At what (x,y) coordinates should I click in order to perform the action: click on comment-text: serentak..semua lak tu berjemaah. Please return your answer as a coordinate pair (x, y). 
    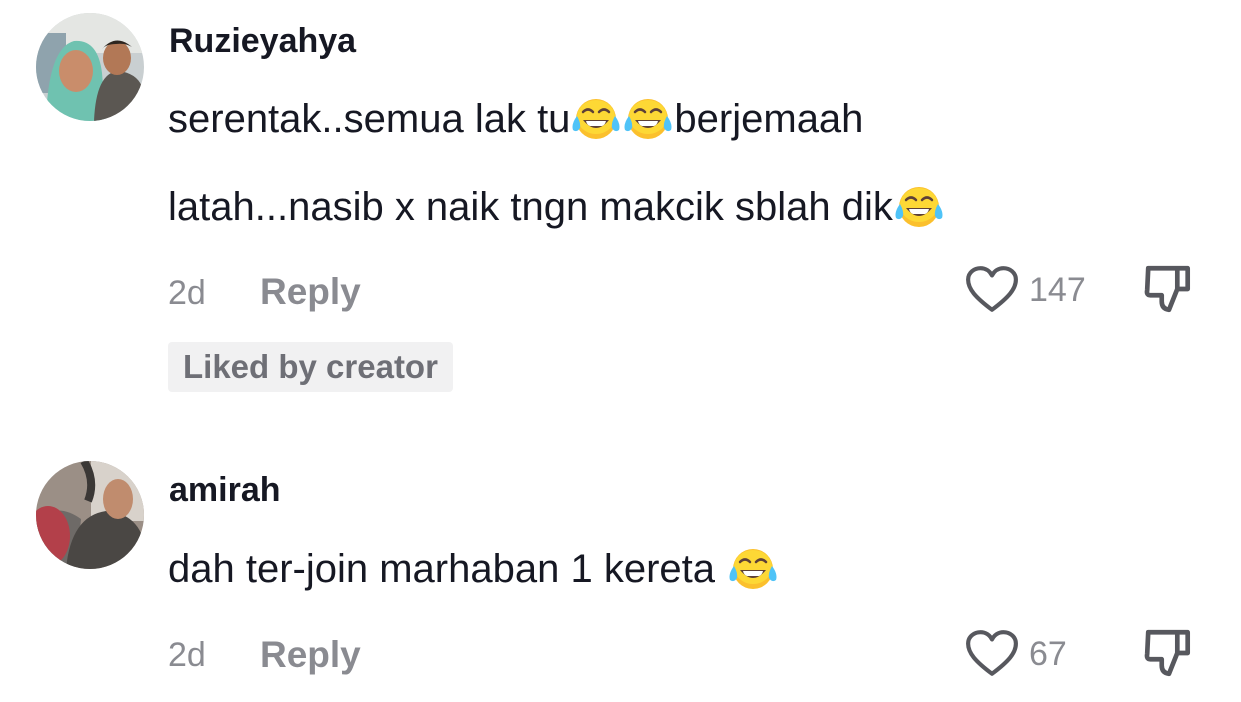
    Looking at the image, I should click on (515, 119).